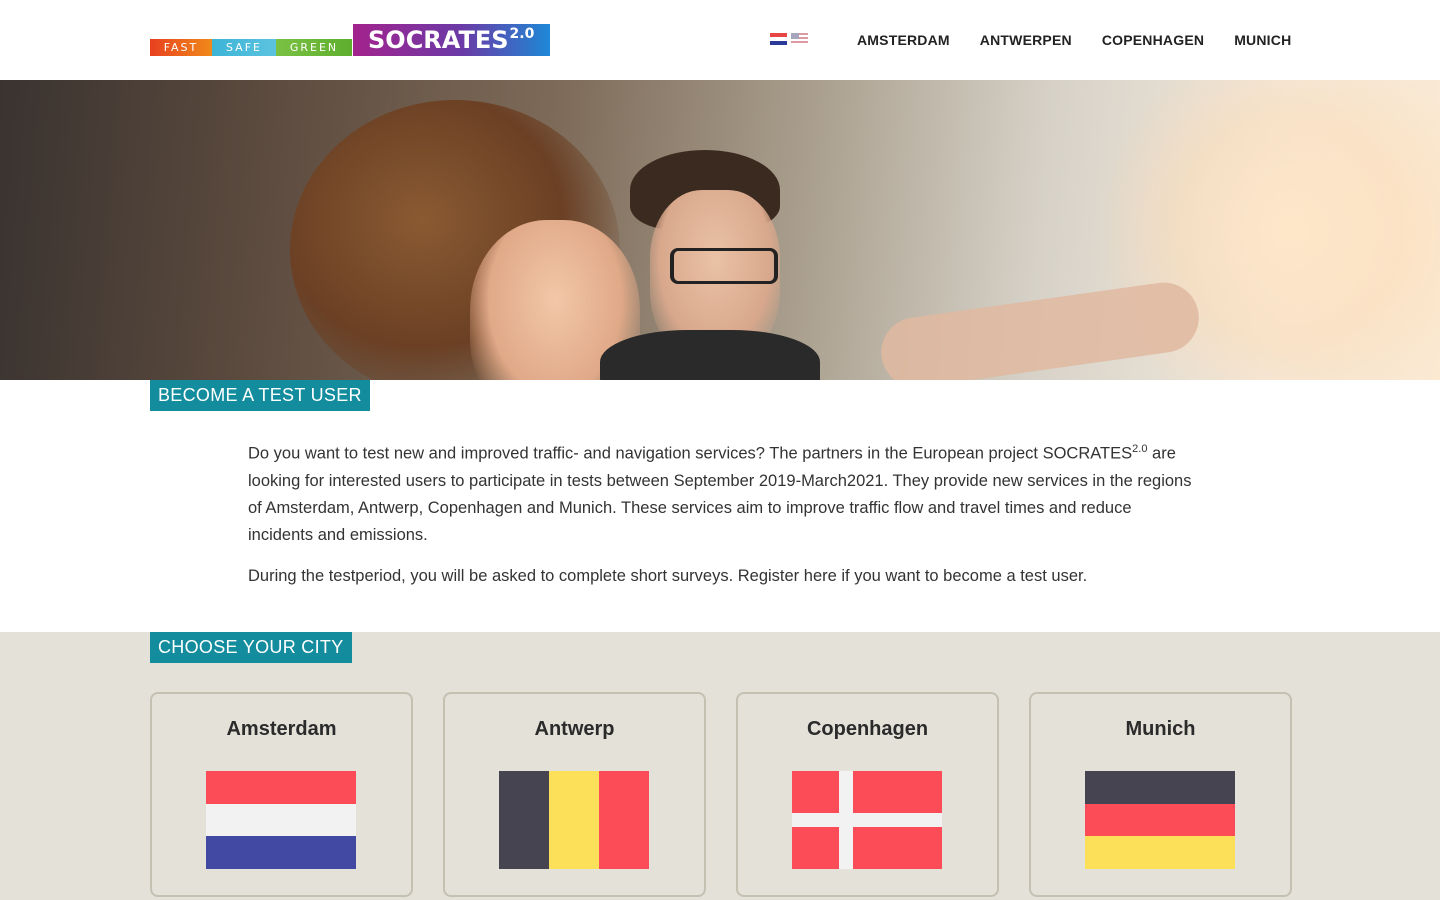 The width and height of the screenshot is (1440, 900). I want to click on city-card-amsterdam: Amsterdam, so click(281, 794).